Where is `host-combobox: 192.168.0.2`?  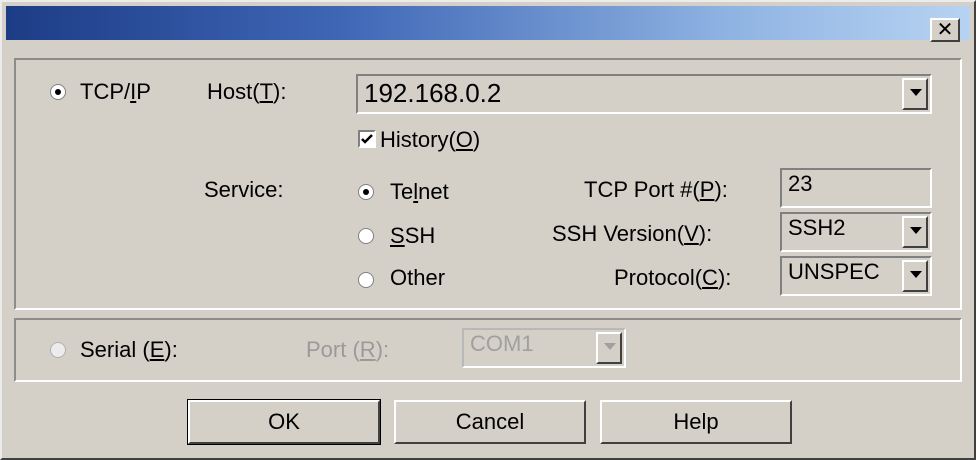 host-combobox: 192.168.0.2 is located at coordinates (644, 94).